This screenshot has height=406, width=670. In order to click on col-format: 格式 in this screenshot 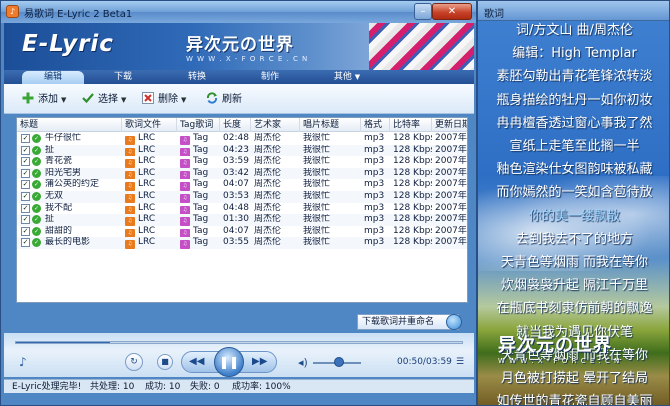, I will do `click(375, 125)`.